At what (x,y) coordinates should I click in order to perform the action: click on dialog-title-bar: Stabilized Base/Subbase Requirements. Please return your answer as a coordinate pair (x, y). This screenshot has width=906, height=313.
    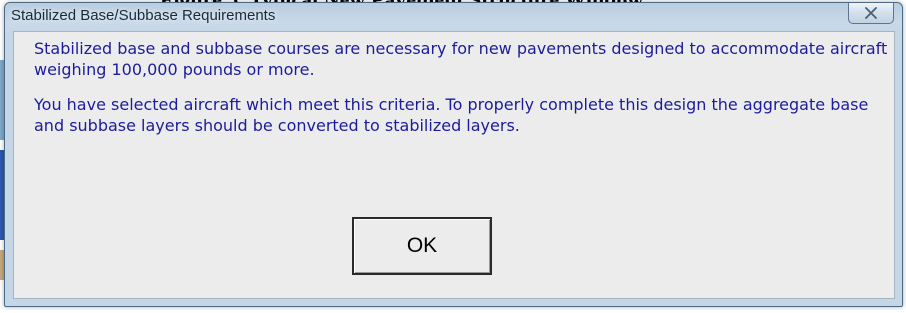
    Looking at the image, I should click on (453, 17).